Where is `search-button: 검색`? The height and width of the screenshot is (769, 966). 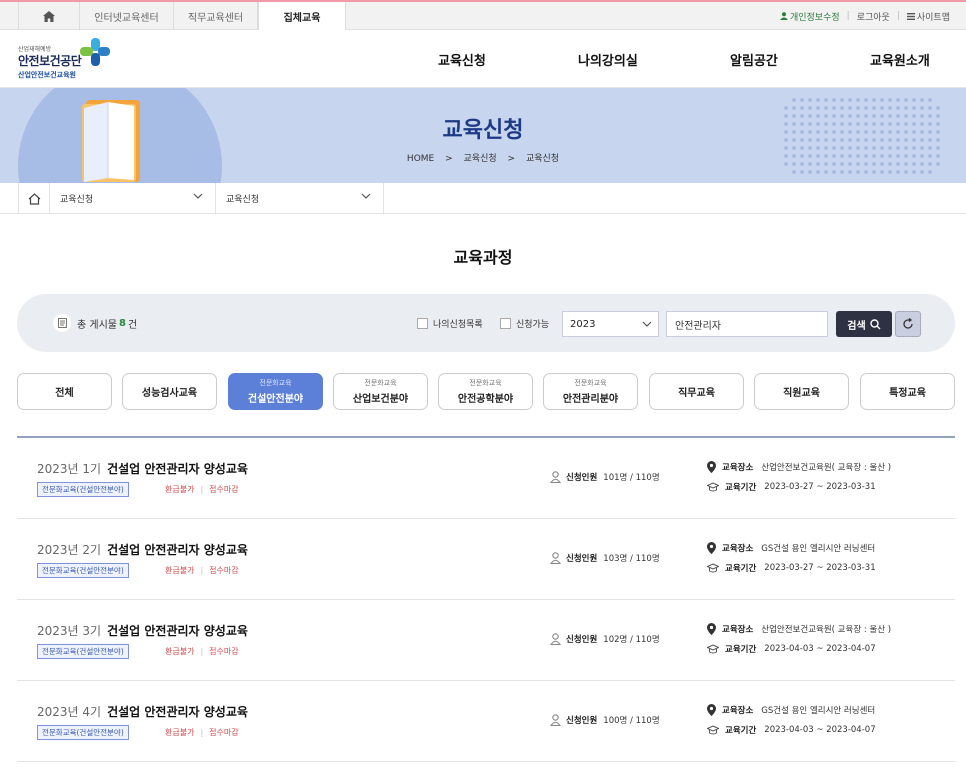 search-button: 검색 is located at coordinates (864, 324).